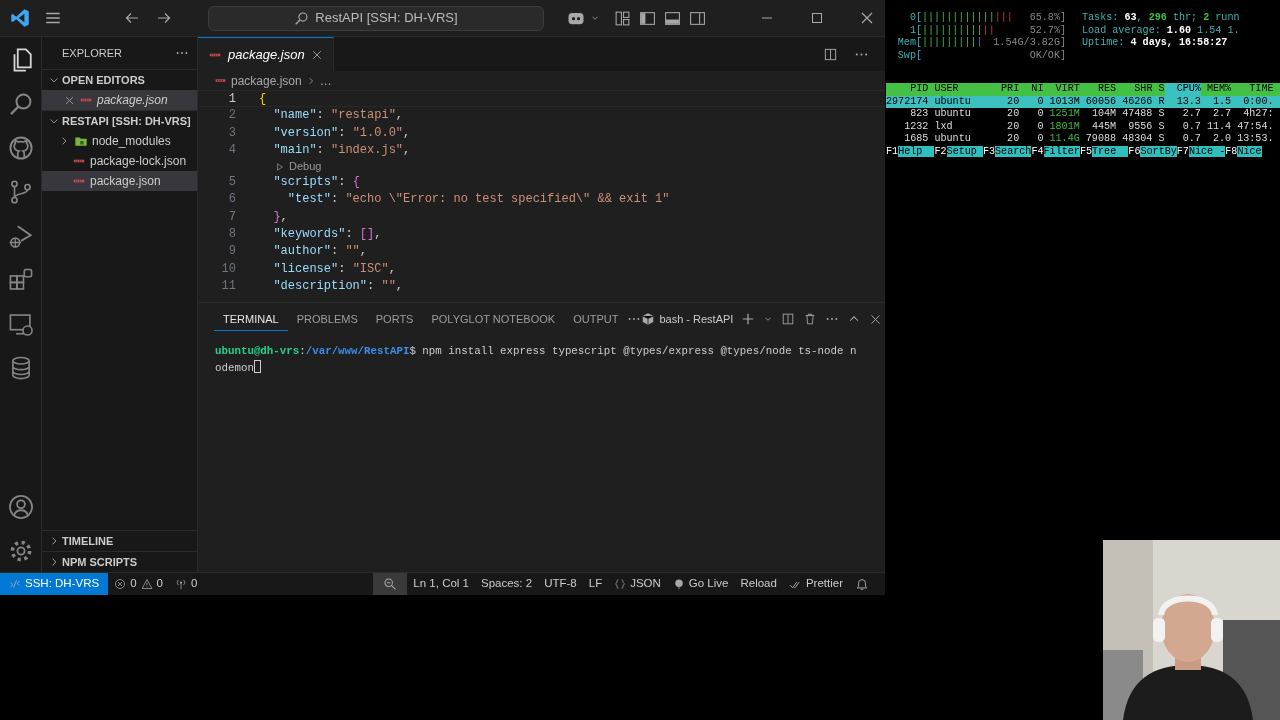 This screenshot has height=720, width=1280. I want to click on file-tree-item: node_modules, so click(119, 141).